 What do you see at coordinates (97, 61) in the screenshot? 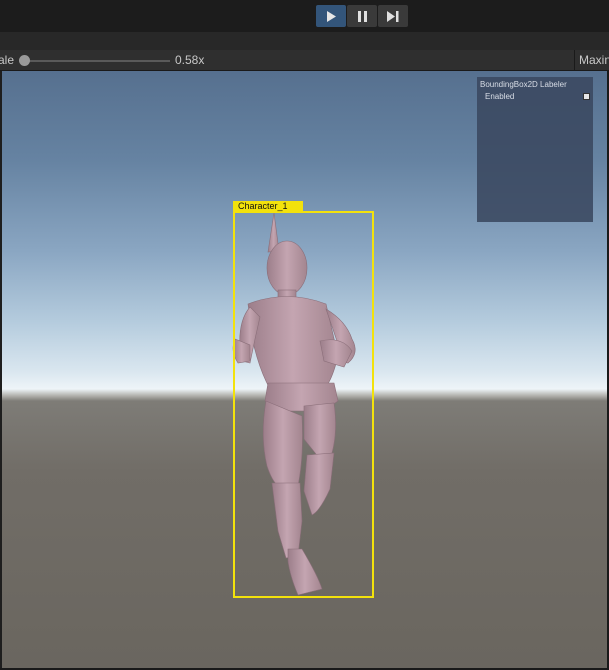
I see `scale-slider-track` at bounding box center [97, 61].